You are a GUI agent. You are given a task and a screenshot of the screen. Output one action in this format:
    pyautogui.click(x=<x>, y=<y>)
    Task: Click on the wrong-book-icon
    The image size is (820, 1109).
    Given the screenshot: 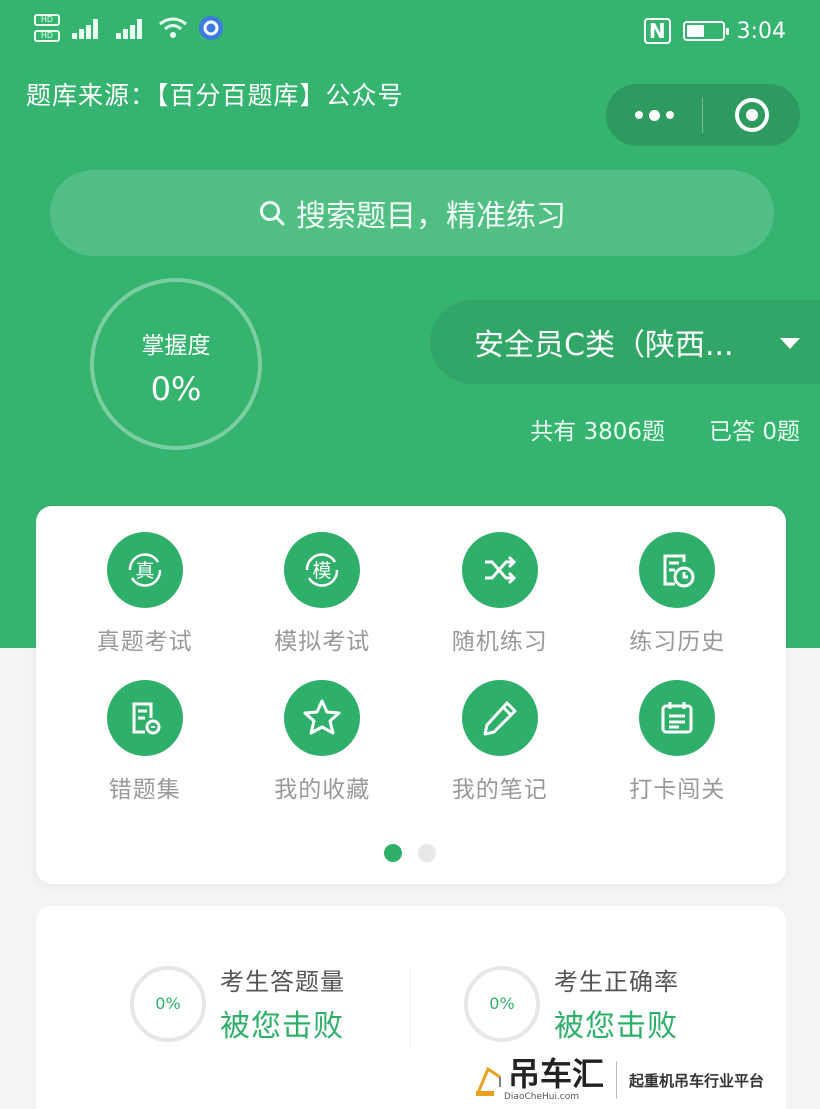 What is the action you would take?
    pyautogui.click(x=144, y=718)
    